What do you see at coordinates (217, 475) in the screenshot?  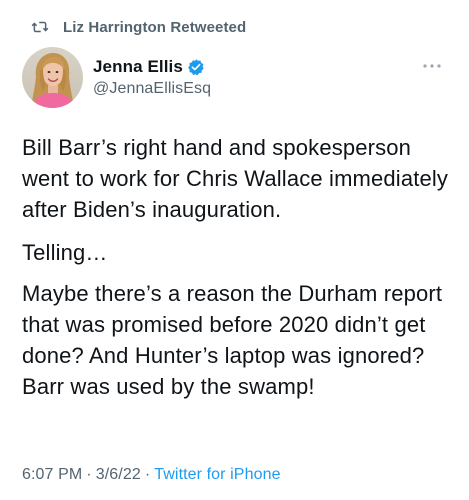 I see `tweet-source-link: Twitter for iPhone` at bounding box center [217, 475].